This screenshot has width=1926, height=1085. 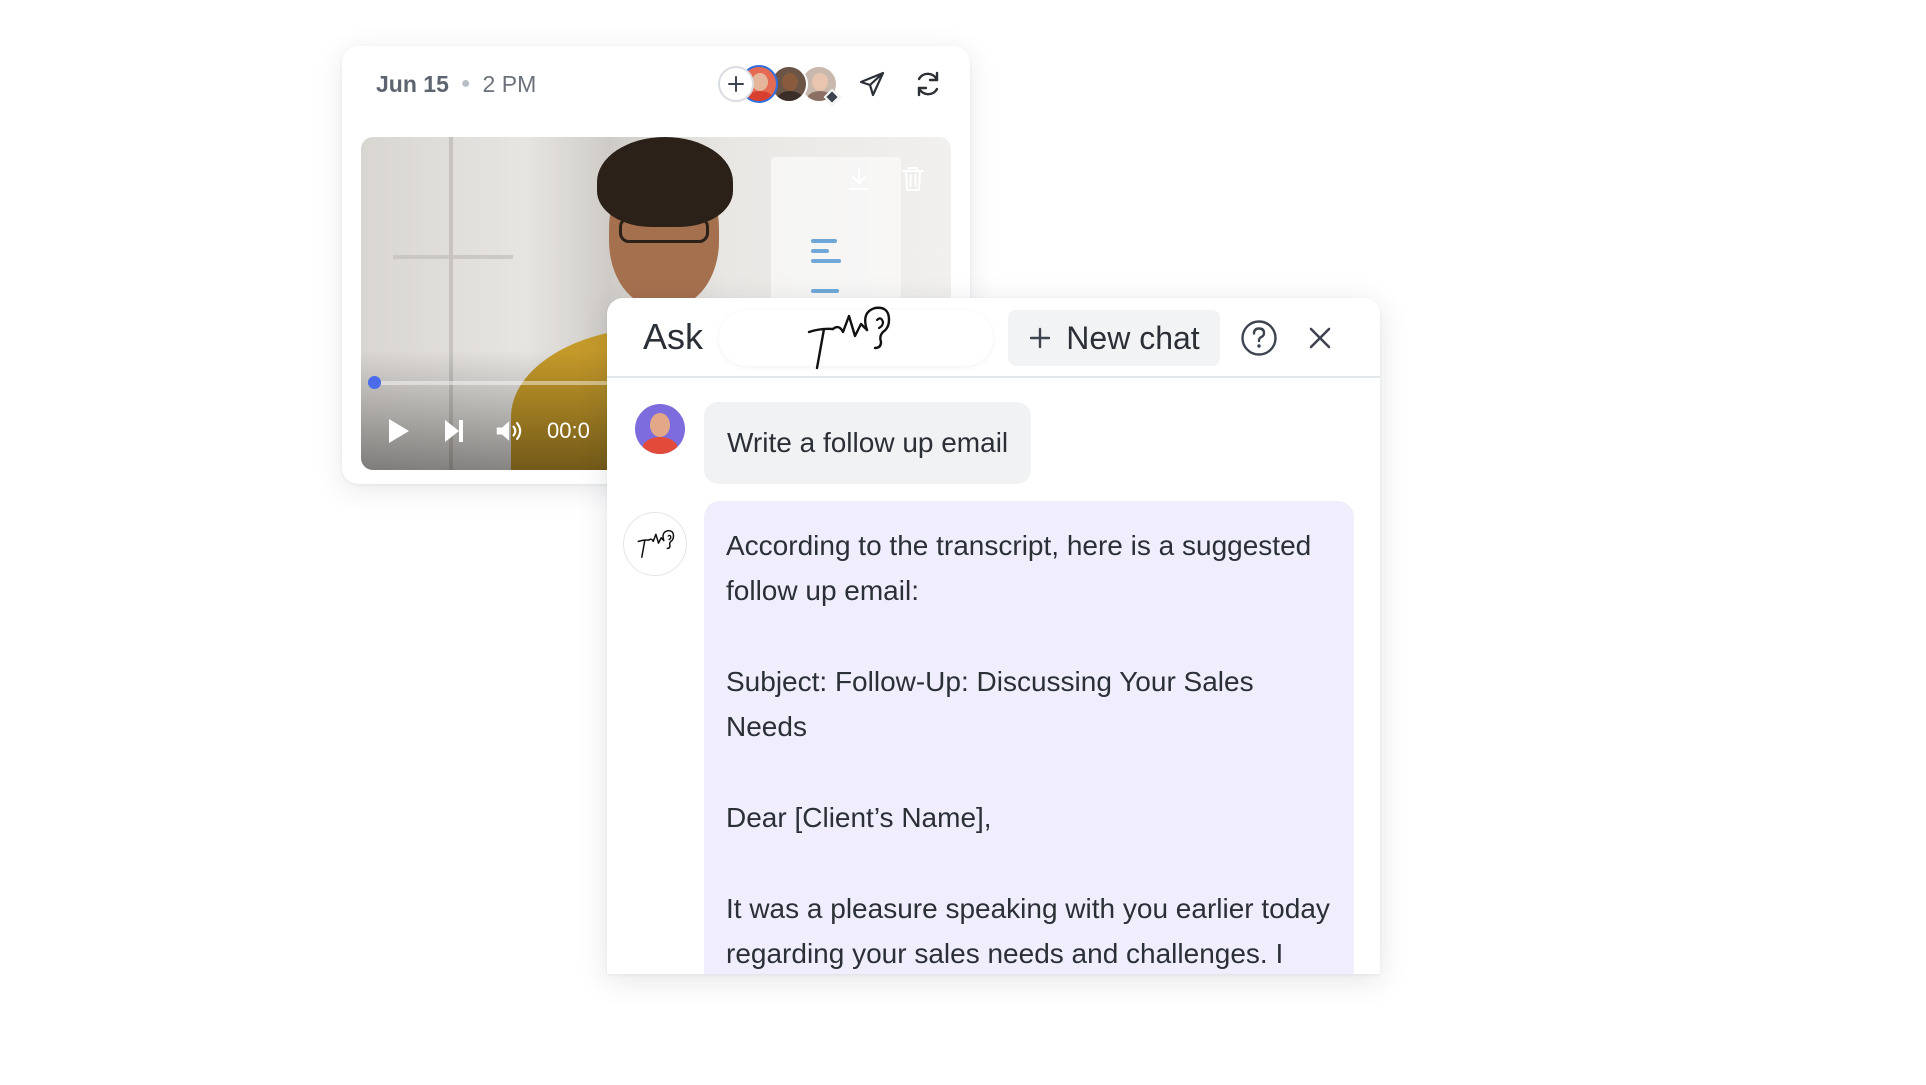 I want to click on meeting-date: Jun 15, so click(x=412, y=83).